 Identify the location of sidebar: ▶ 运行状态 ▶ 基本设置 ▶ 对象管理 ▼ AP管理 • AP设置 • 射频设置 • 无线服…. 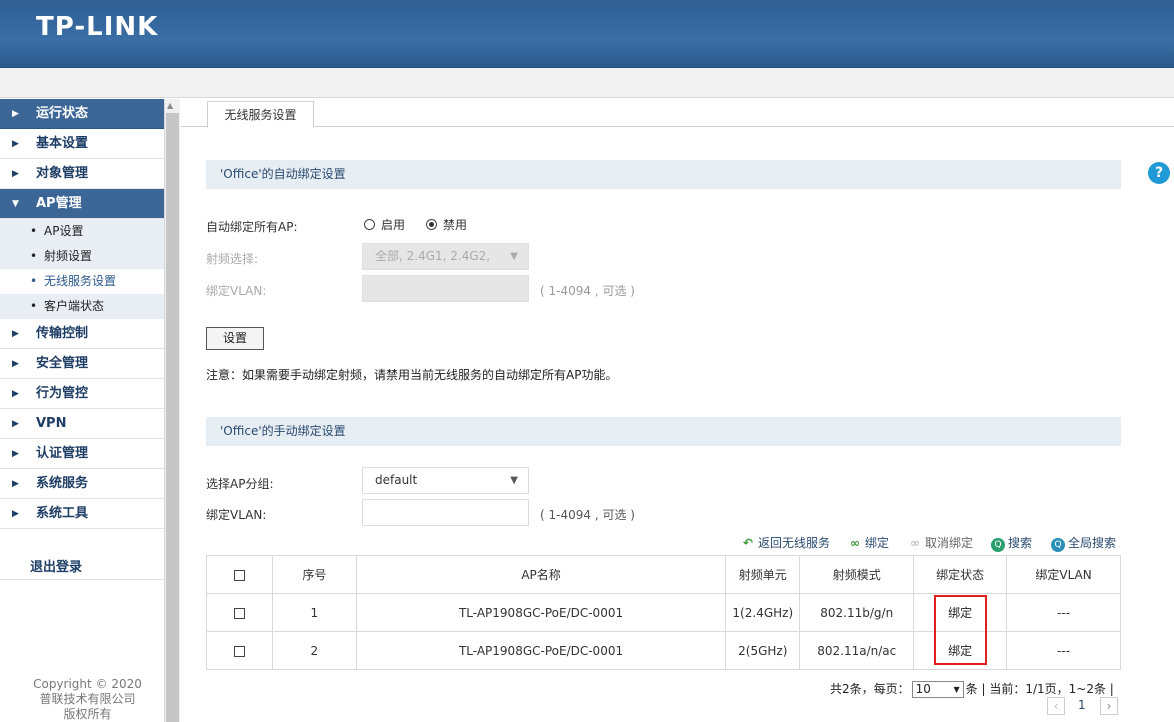
(82, 410).